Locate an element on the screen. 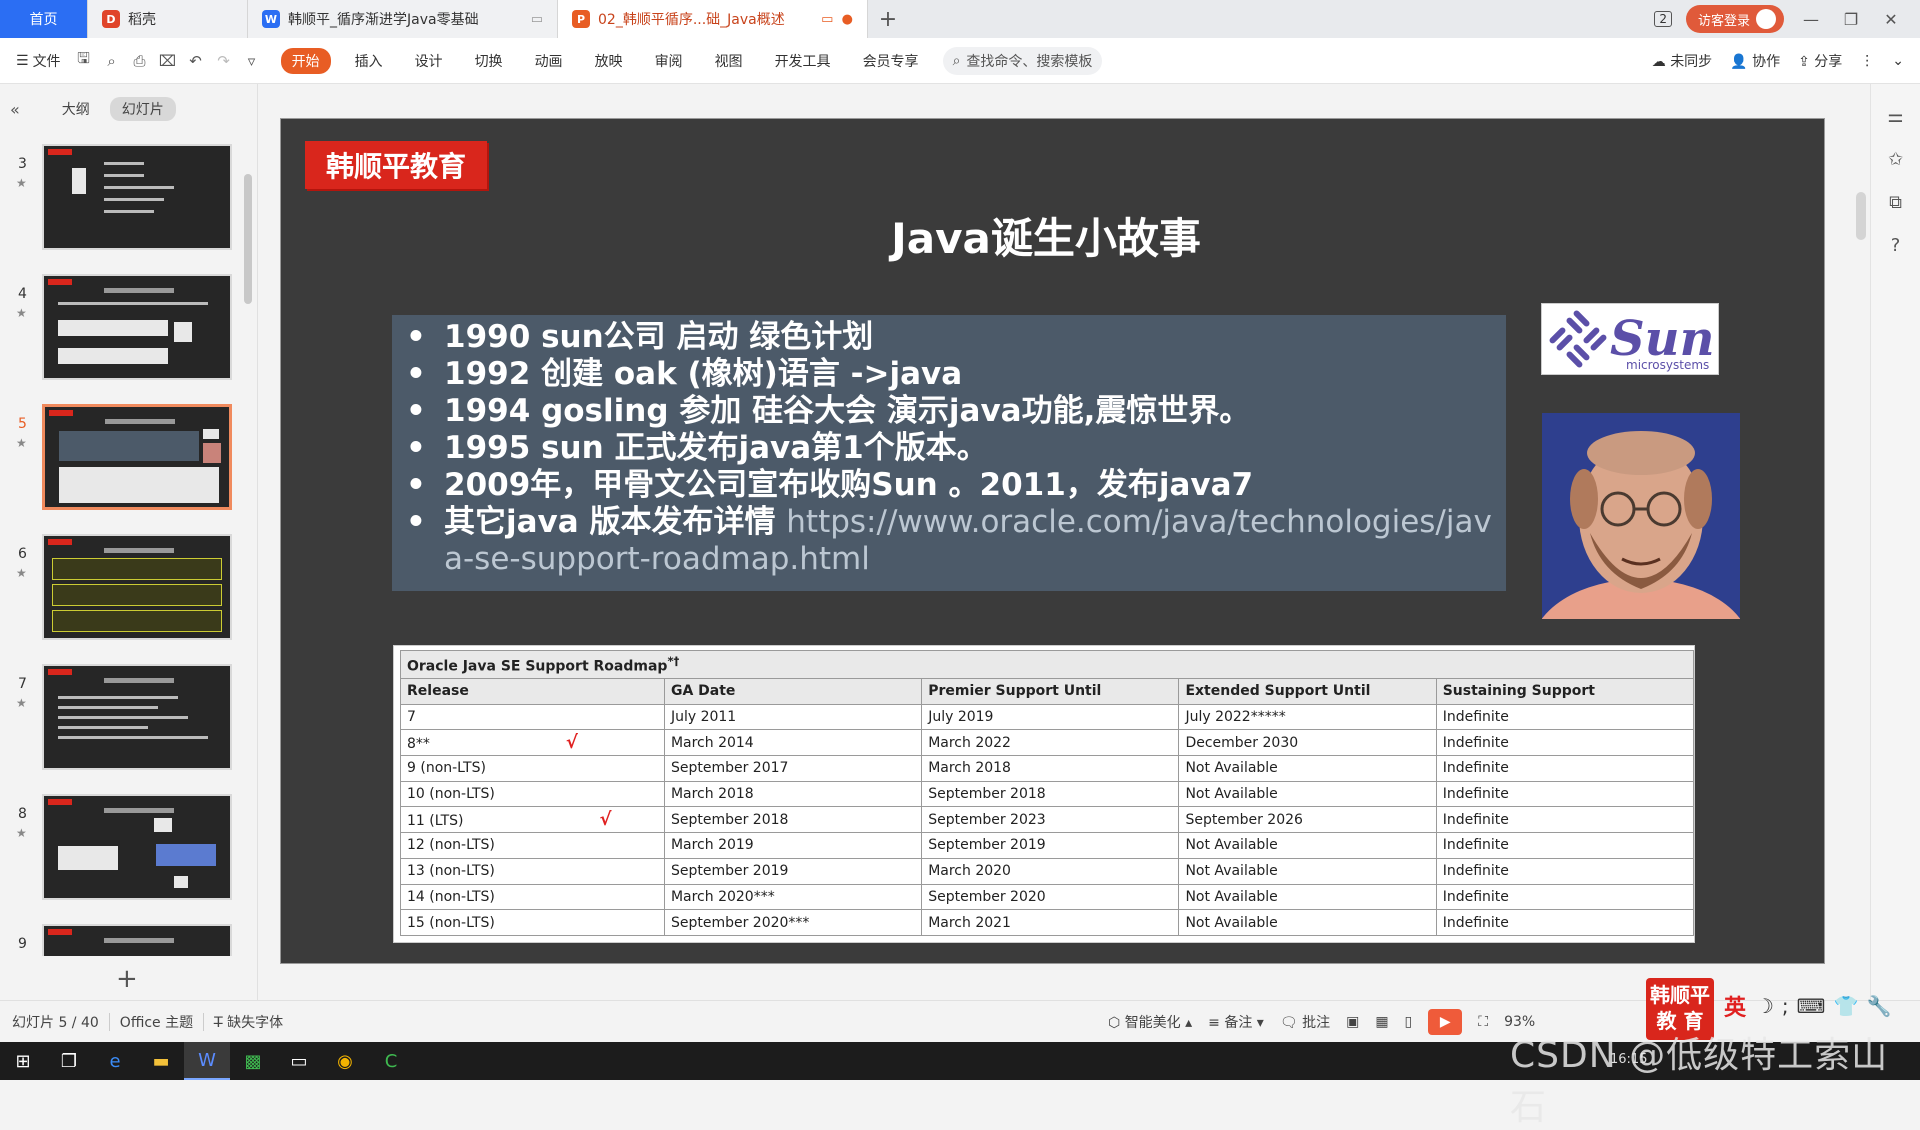  thumbnail-list: 3 ★ 4 ★ 5 ★ 6 ★ 7 ★ 8 ★ 9 is located at coordinates (120, 546).